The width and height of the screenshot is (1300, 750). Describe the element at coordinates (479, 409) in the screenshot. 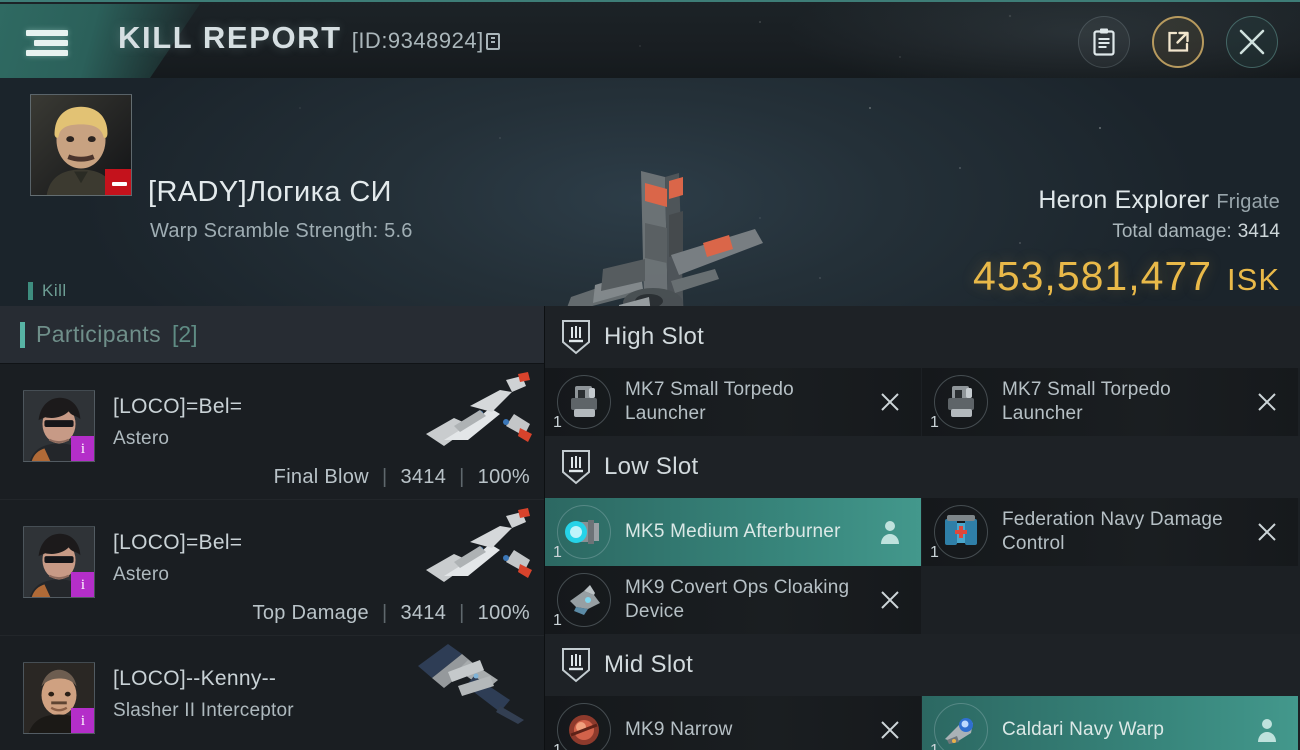

I see `participant-ship-art` at that location.